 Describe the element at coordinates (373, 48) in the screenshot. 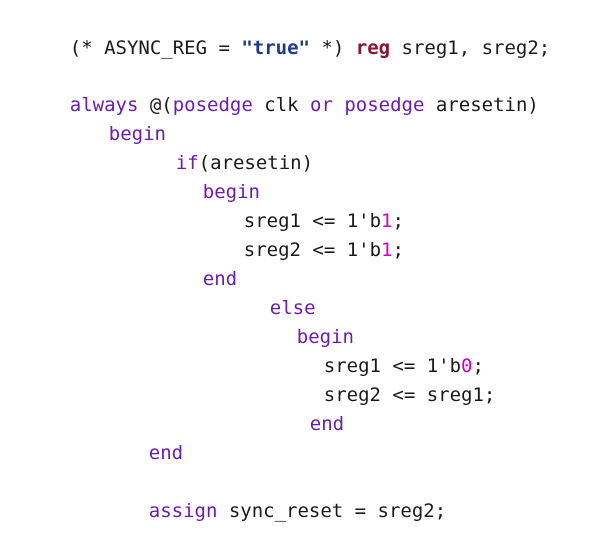

I see `reg-keyword: reg` at that location.